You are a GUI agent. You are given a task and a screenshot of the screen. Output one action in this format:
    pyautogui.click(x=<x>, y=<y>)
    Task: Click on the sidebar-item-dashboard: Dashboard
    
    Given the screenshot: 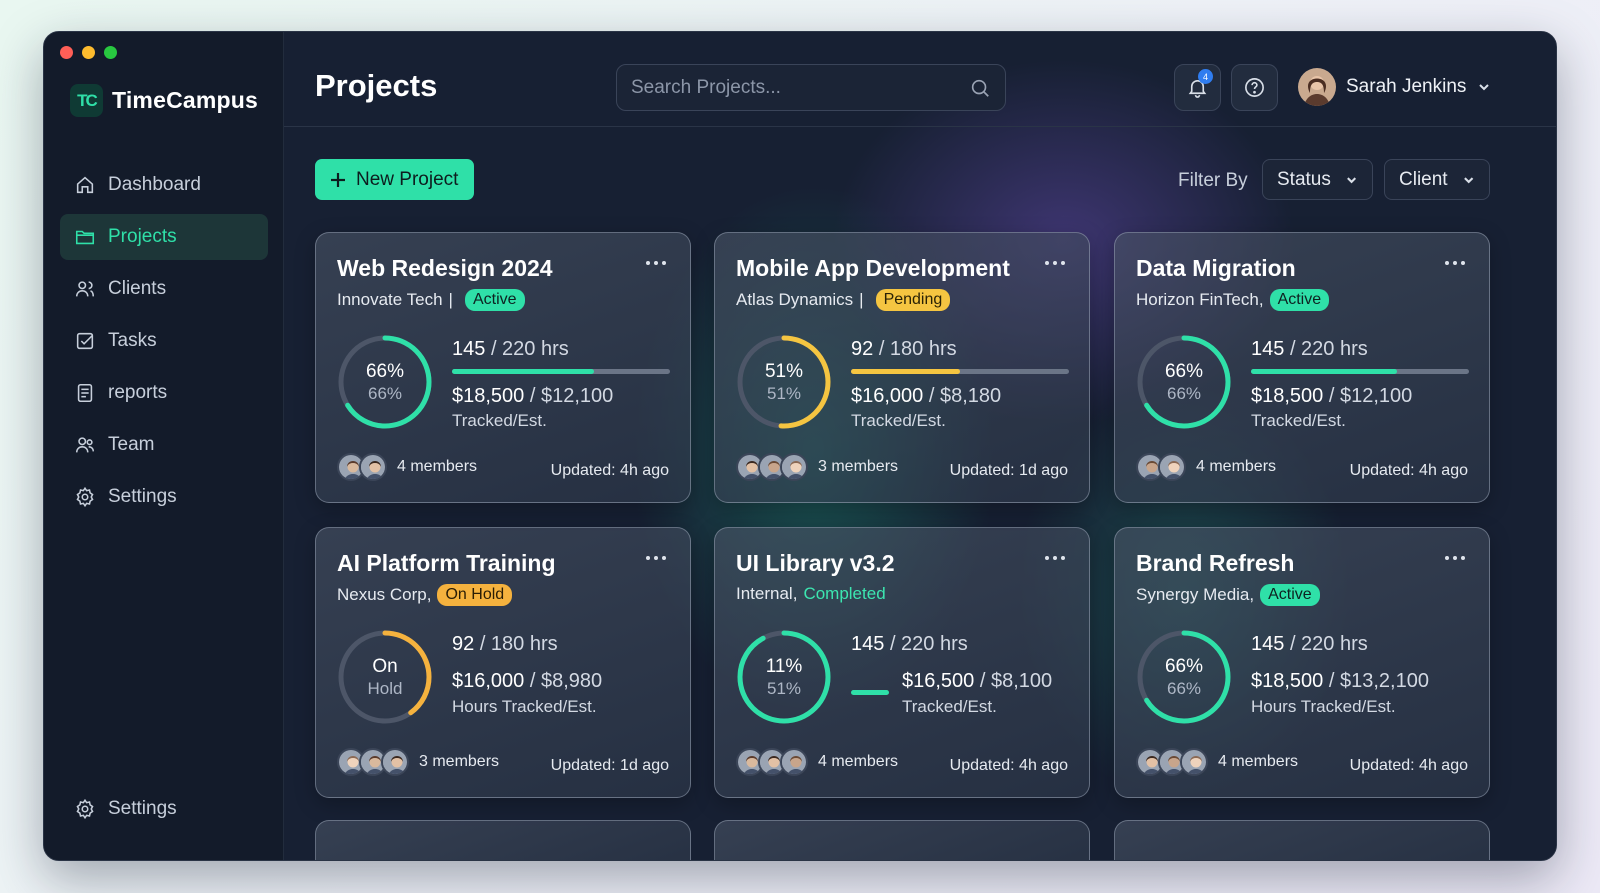 What is the action you would take?
    pyautogui.click(x=164, y=185)
    